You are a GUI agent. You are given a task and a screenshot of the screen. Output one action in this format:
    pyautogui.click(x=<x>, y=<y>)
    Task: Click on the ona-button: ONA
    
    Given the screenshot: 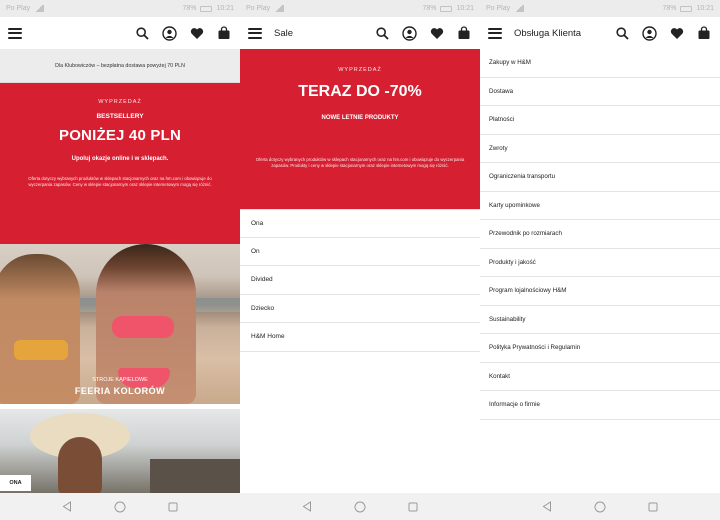 What is the action you would take?
    pyautogui.click(x=15, y=483)
    